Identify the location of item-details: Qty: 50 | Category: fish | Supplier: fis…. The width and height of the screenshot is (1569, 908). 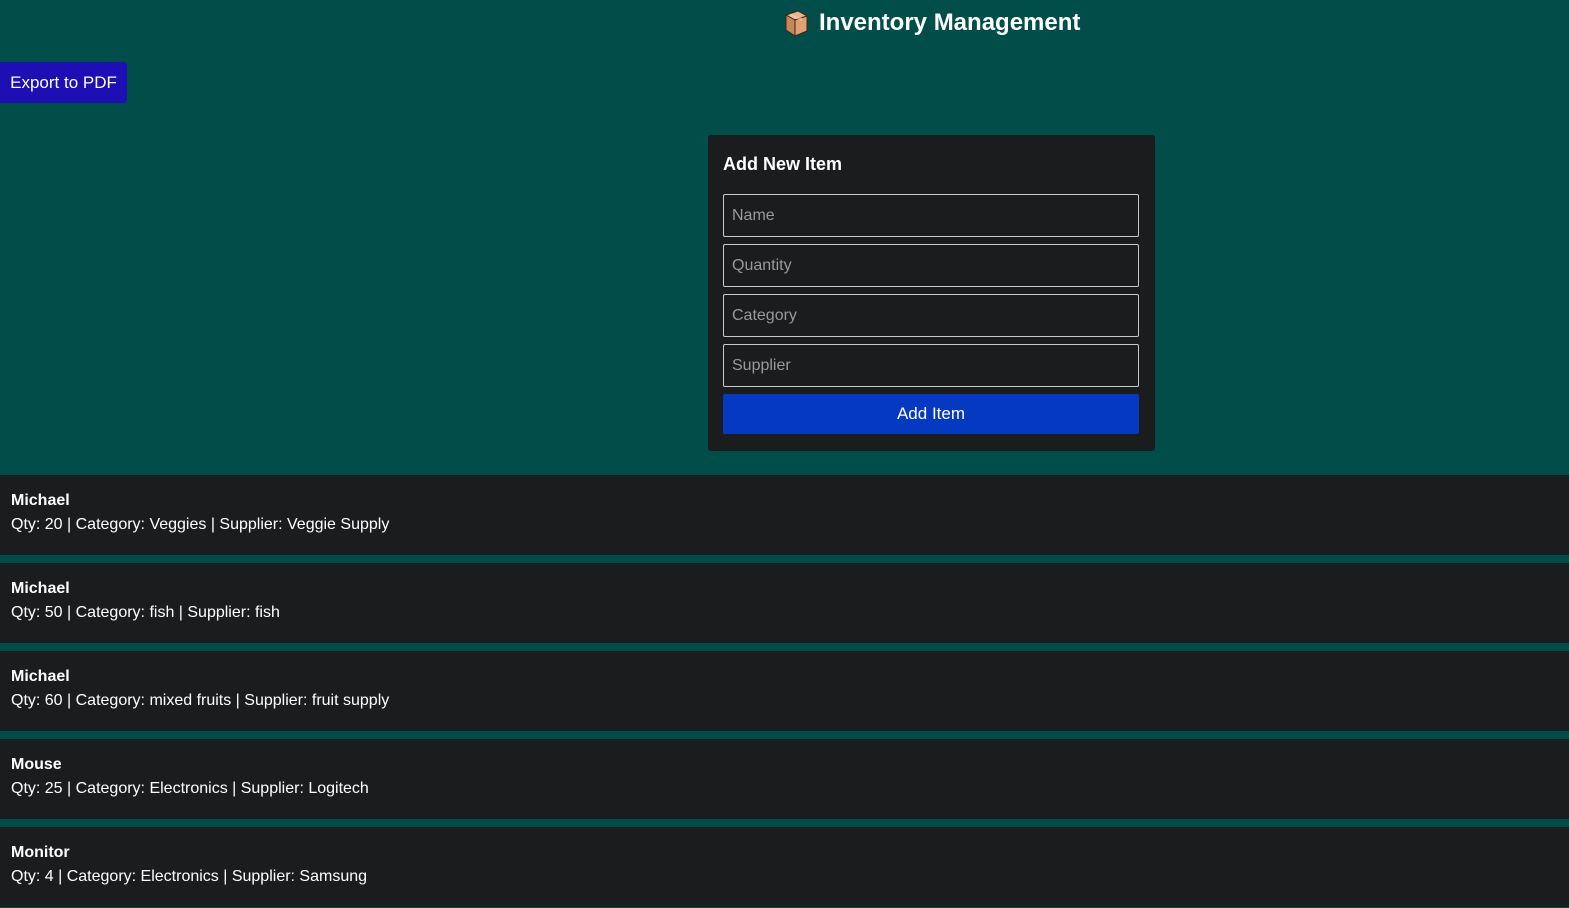
(145, 612).